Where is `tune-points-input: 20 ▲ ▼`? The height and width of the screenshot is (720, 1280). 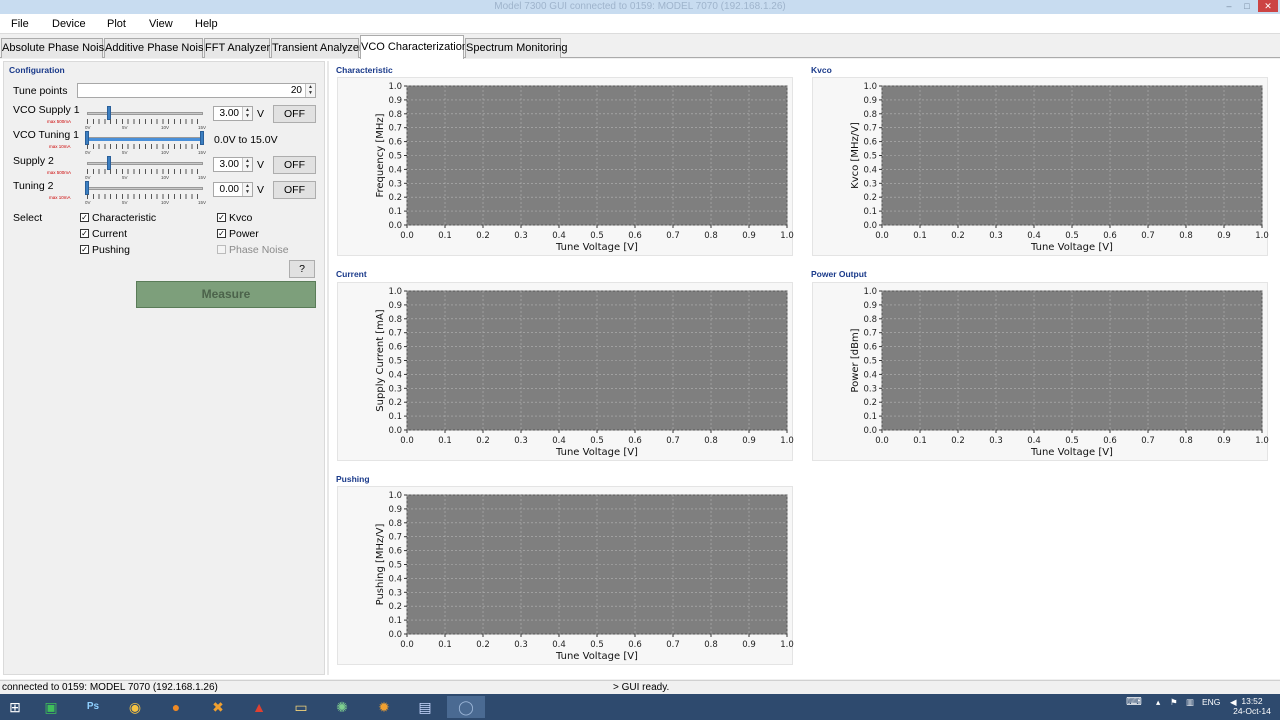
tune-points-input: 20 ▲ ▼ is located at coordinates (196, 90).